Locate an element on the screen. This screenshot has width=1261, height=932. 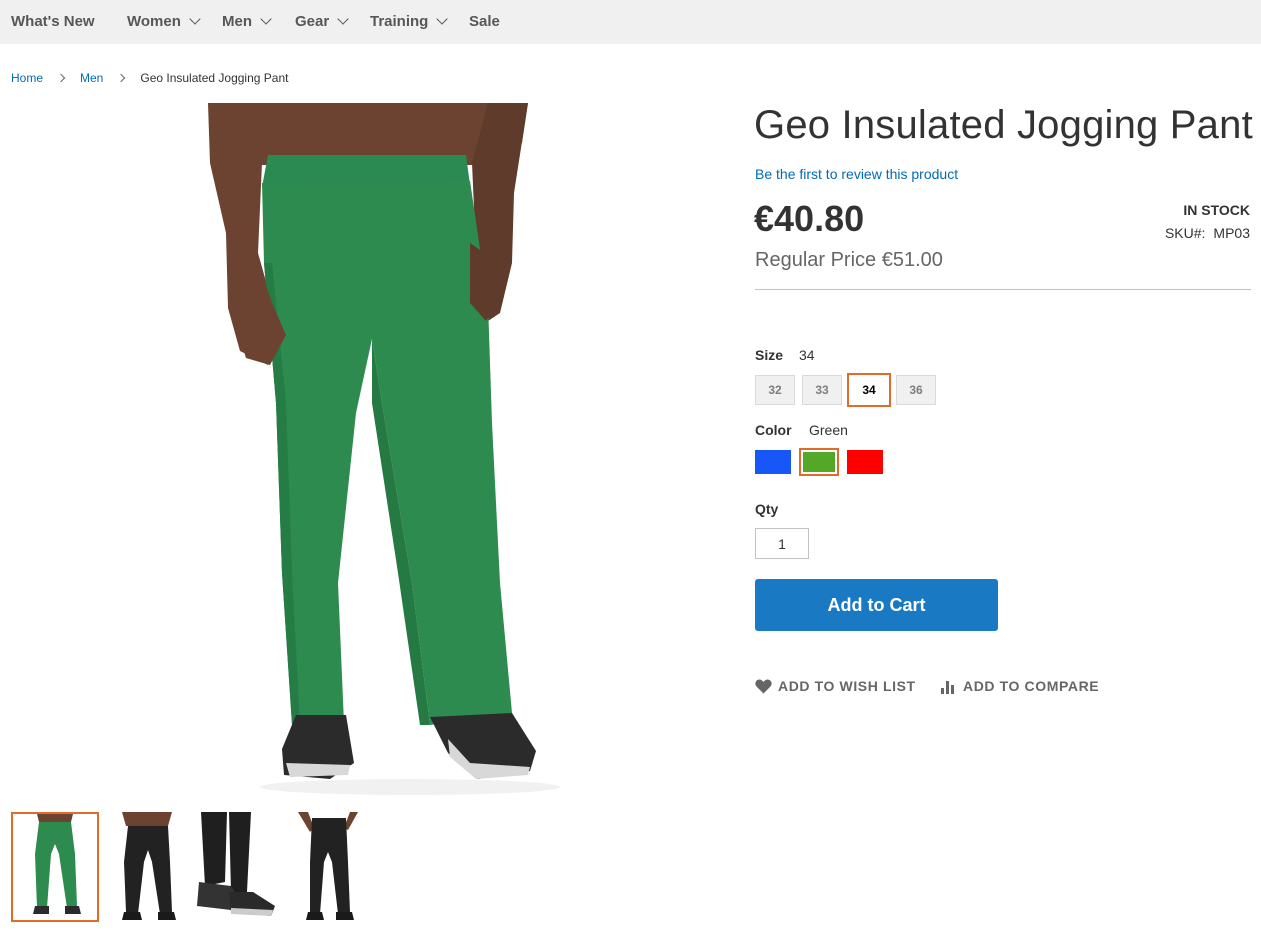
divider is located at coordinates (1003, 289).